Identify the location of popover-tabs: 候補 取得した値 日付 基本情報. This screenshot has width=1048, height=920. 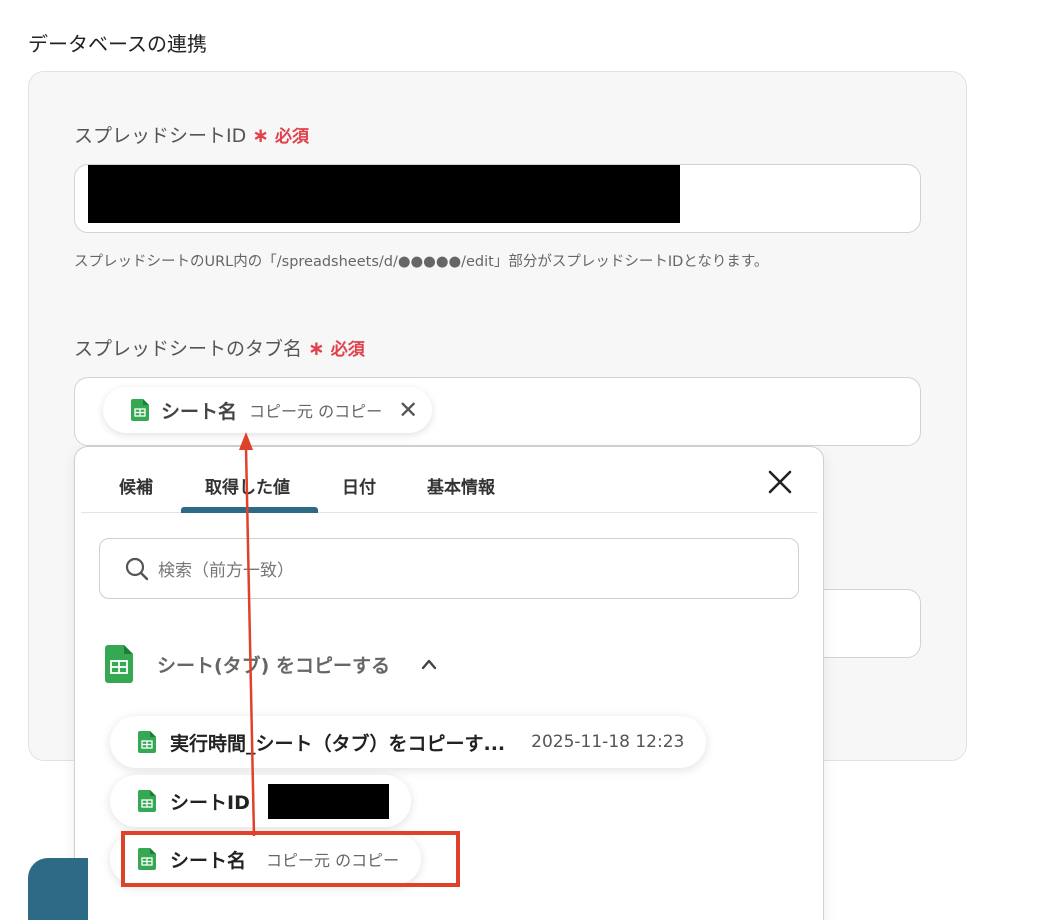
(449, 480).